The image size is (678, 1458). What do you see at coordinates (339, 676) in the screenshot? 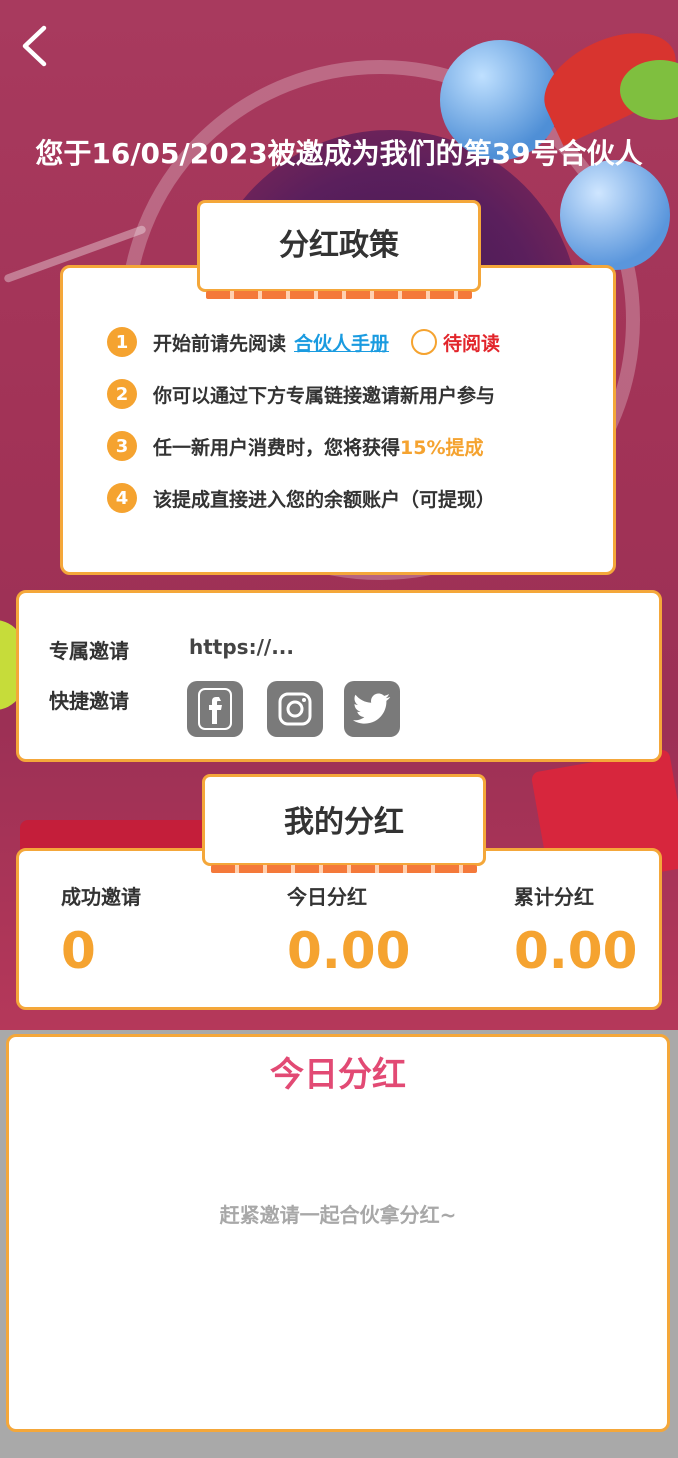
I see `invite-card: 专属邀请 https://... 快捷邀请` at bounding box center [339, 676].